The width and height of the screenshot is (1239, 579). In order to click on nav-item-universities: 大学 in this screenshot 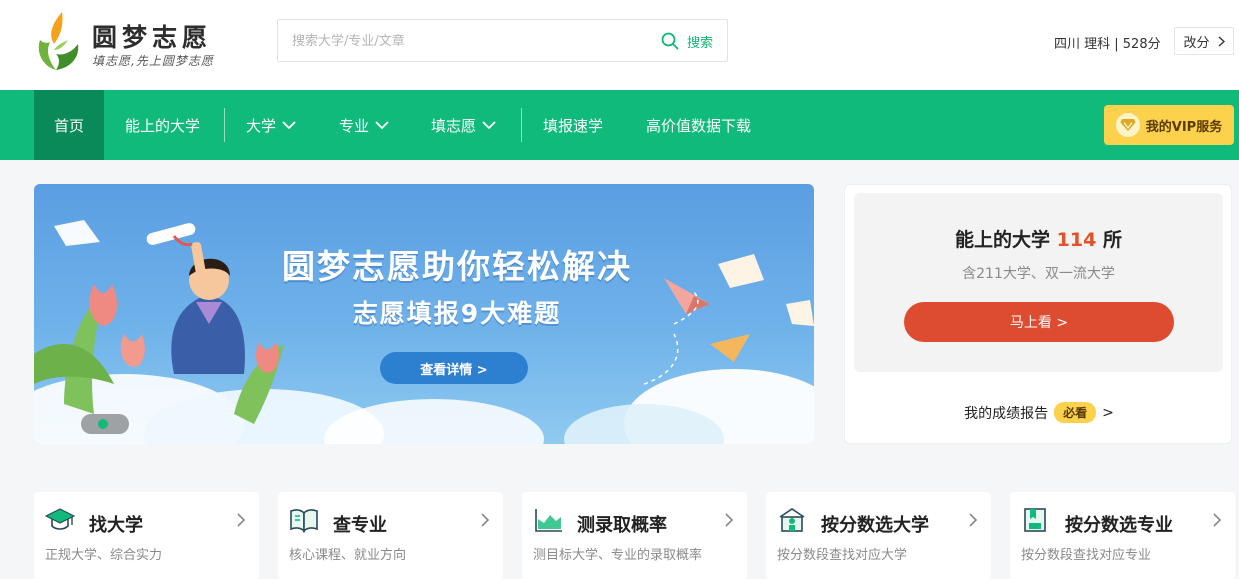, I will do `click(271, 125)`.